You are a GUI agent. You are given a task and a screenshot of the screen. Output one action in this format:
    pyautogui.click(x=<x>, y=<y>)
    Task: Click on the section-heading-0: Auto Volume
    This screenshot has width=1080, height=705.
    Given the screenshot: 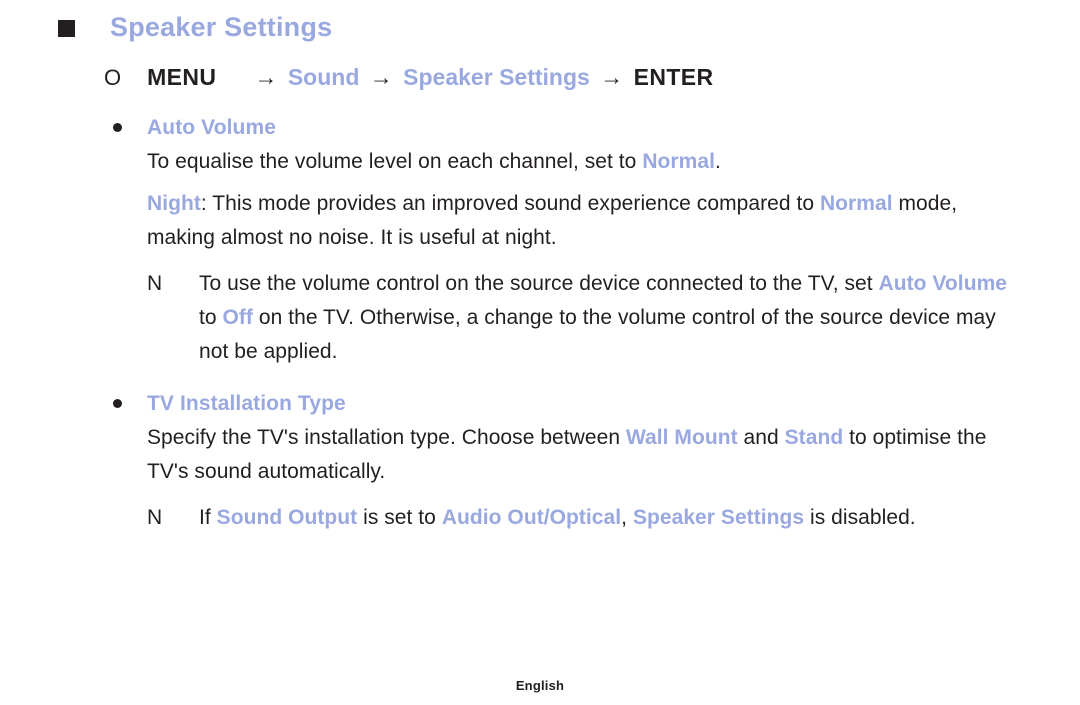 What is the action you would take?
    pyautogui.click(x=540, y=127)
    